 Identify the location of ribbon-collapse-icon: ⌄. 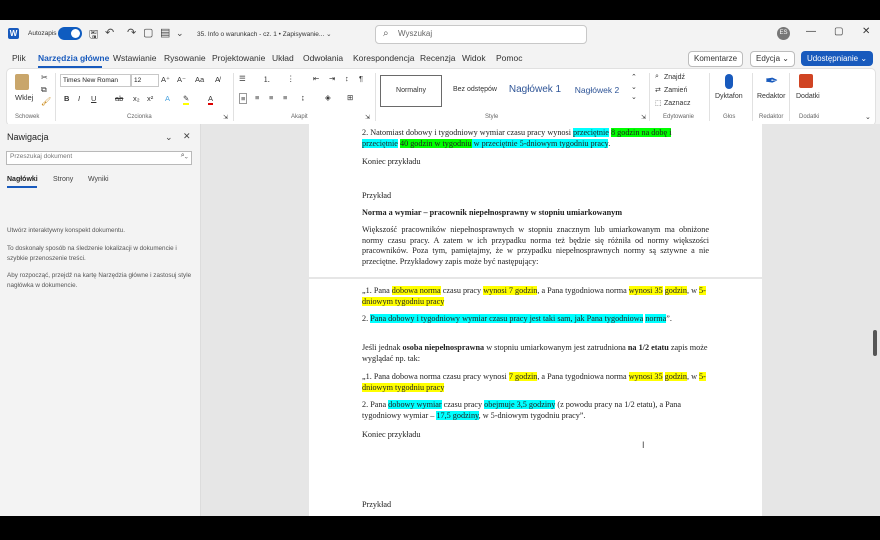
(868, 117).